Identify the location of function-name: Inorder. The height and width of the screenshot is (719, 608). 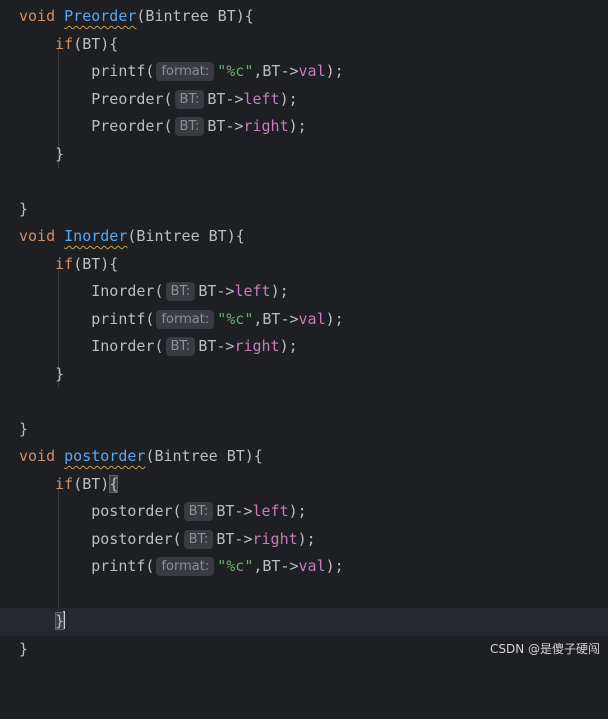
(95, 236).